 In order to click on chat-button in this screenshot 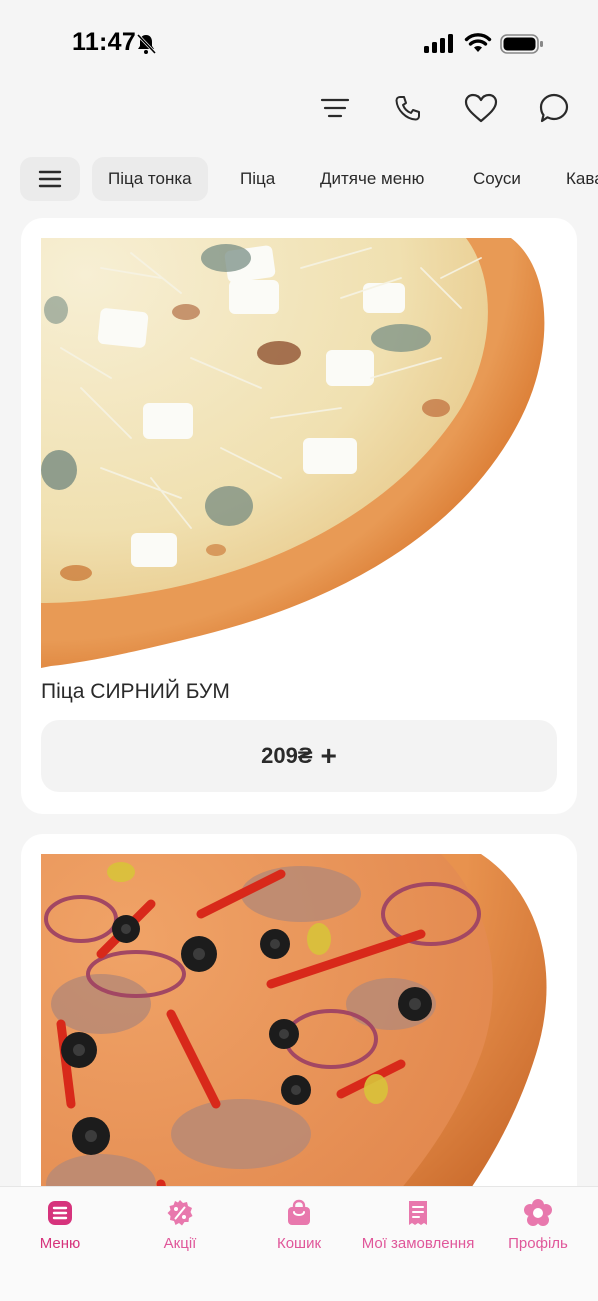, I will do `click(554, 108)`.